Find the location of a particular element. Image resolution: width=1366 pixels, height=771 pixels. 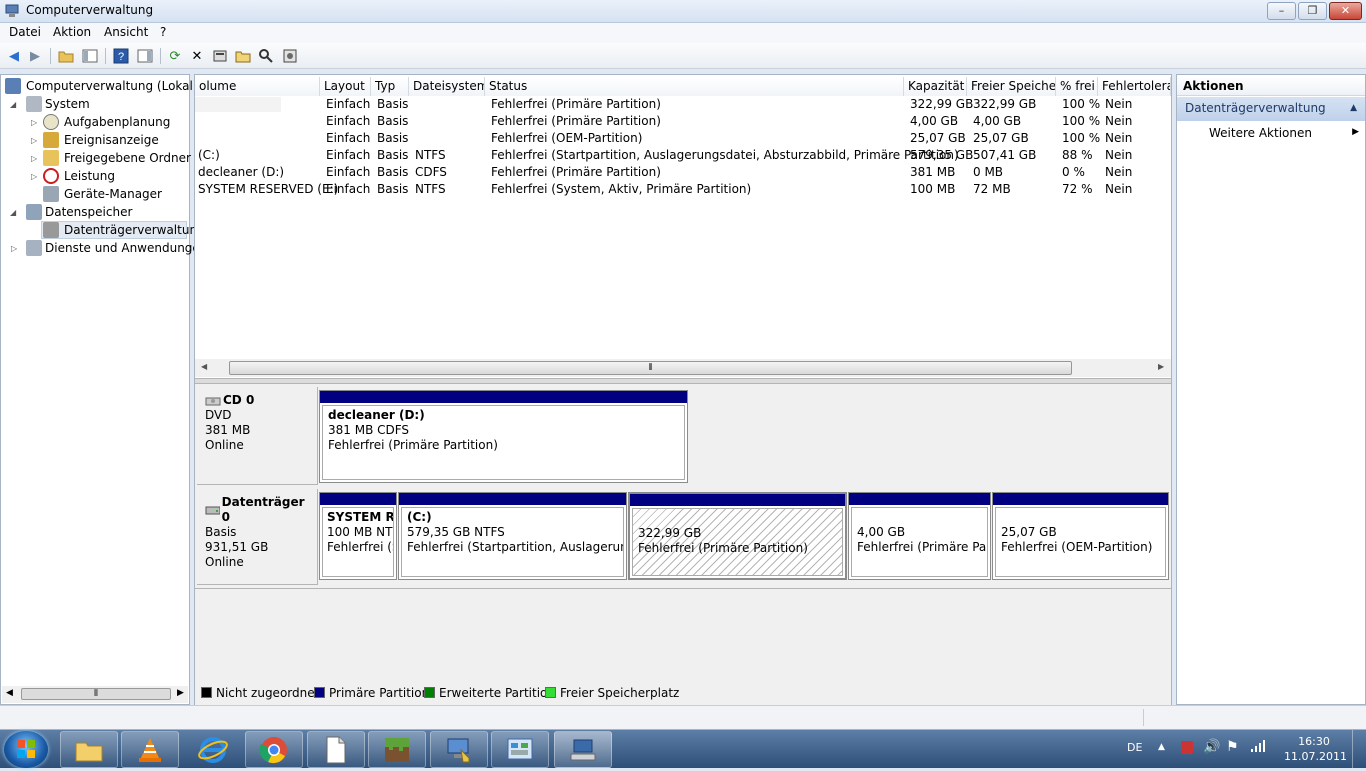

partition-system-reserved: SYSTEM RE 100 MB NTF Fehlerfrei (S is located at coordinates (358, 536).